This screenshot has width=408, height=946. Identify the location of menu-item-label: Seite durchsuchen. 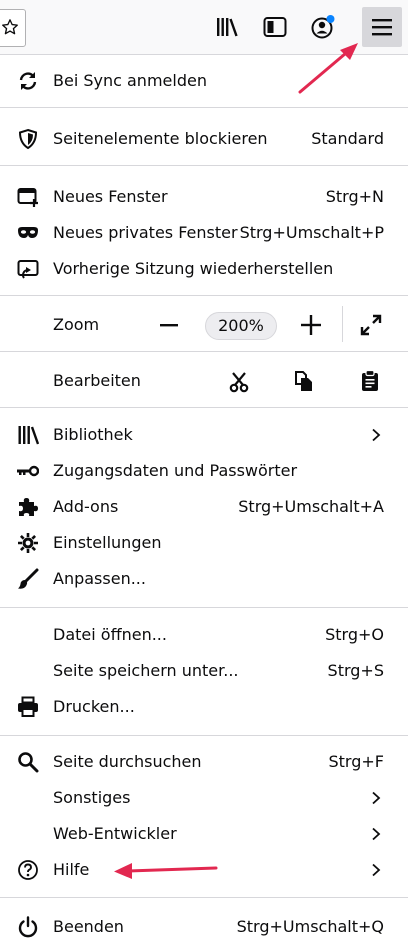
(127, 761).